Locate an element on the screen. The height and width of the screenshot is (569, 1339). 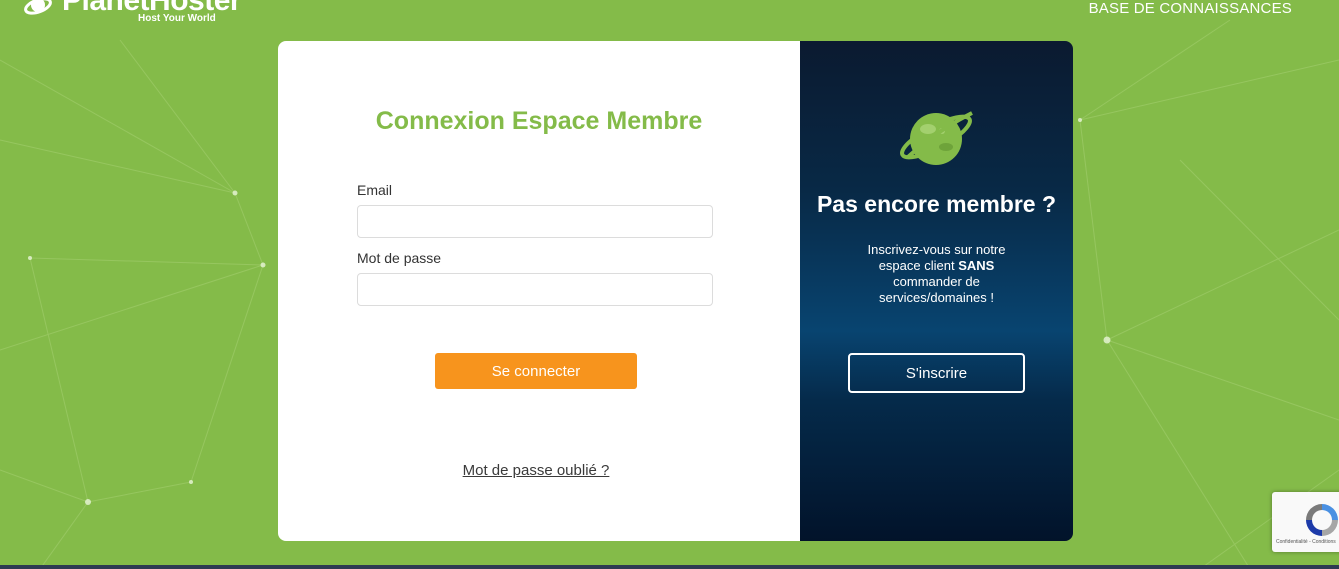
recaptcha-badge: Confidentialité - Conditions is located at coordinates (1305, 522).